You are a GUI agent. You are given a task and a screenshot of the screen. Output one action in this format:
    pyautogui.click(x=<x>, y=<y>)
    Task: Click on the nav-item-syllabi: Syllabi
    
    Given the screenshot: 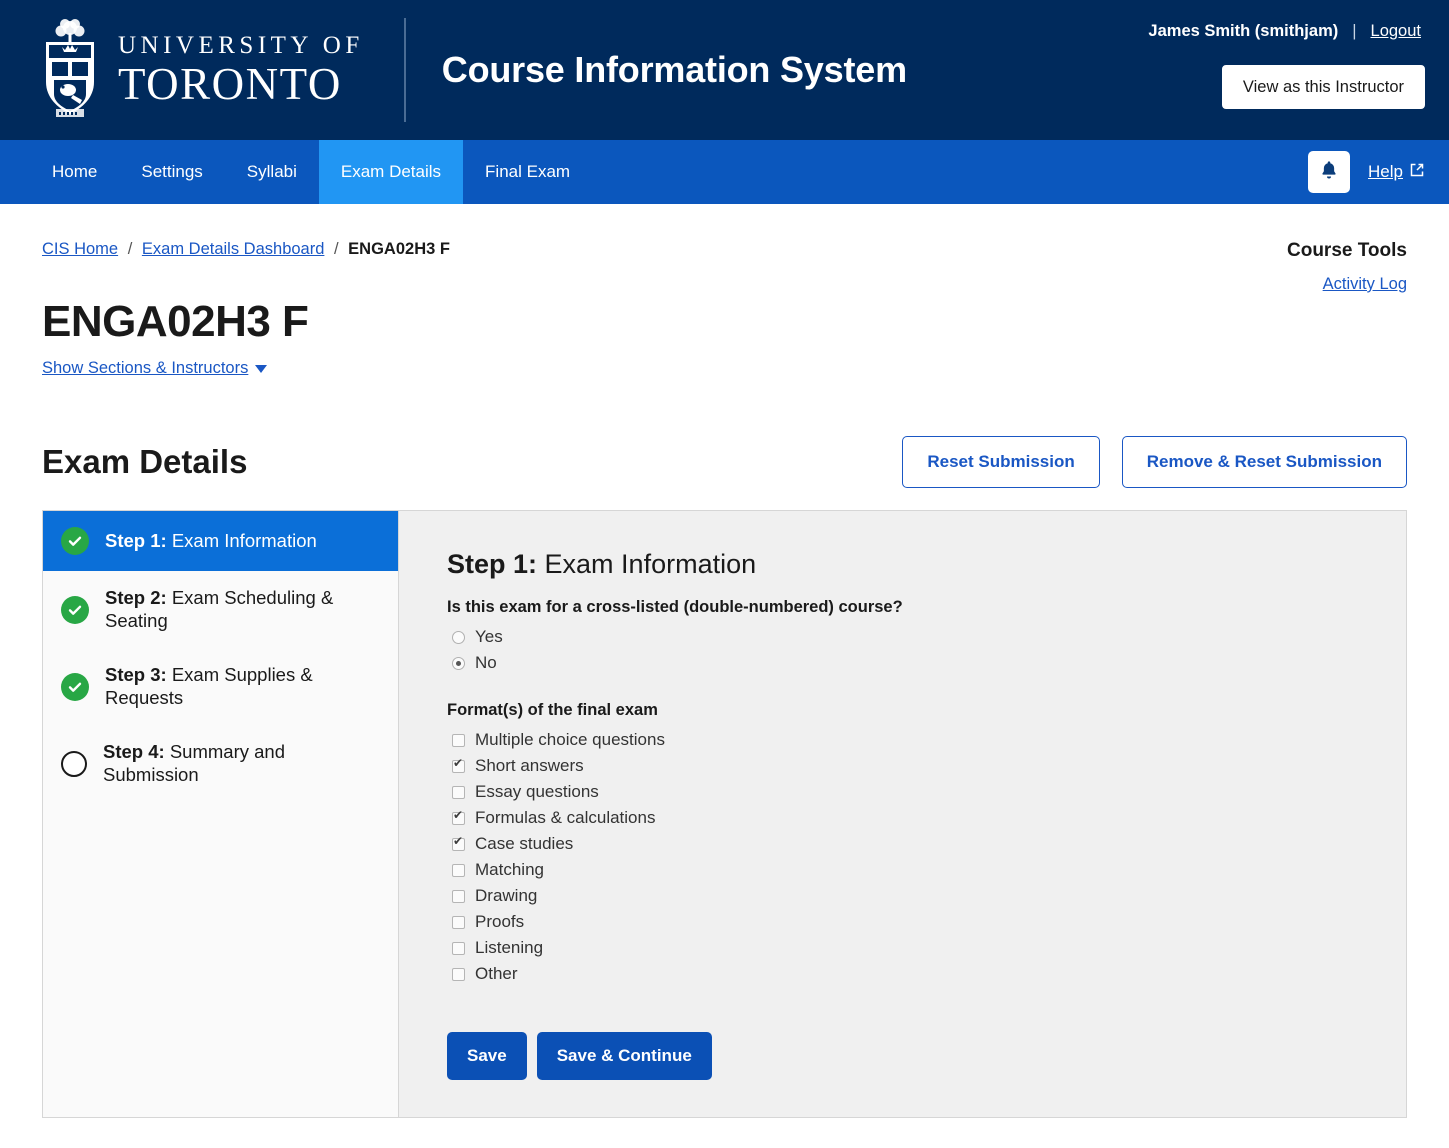 What is the action you would take?
    pyautogui.click(x=272, y=172)
    